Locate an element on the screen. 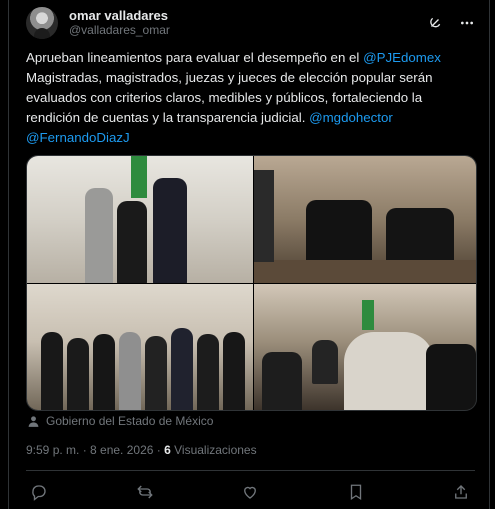 The height and width of the screenshot is (509, 495). media-caption: Gobierno del Estado de México is located at coordinates (119, 421).